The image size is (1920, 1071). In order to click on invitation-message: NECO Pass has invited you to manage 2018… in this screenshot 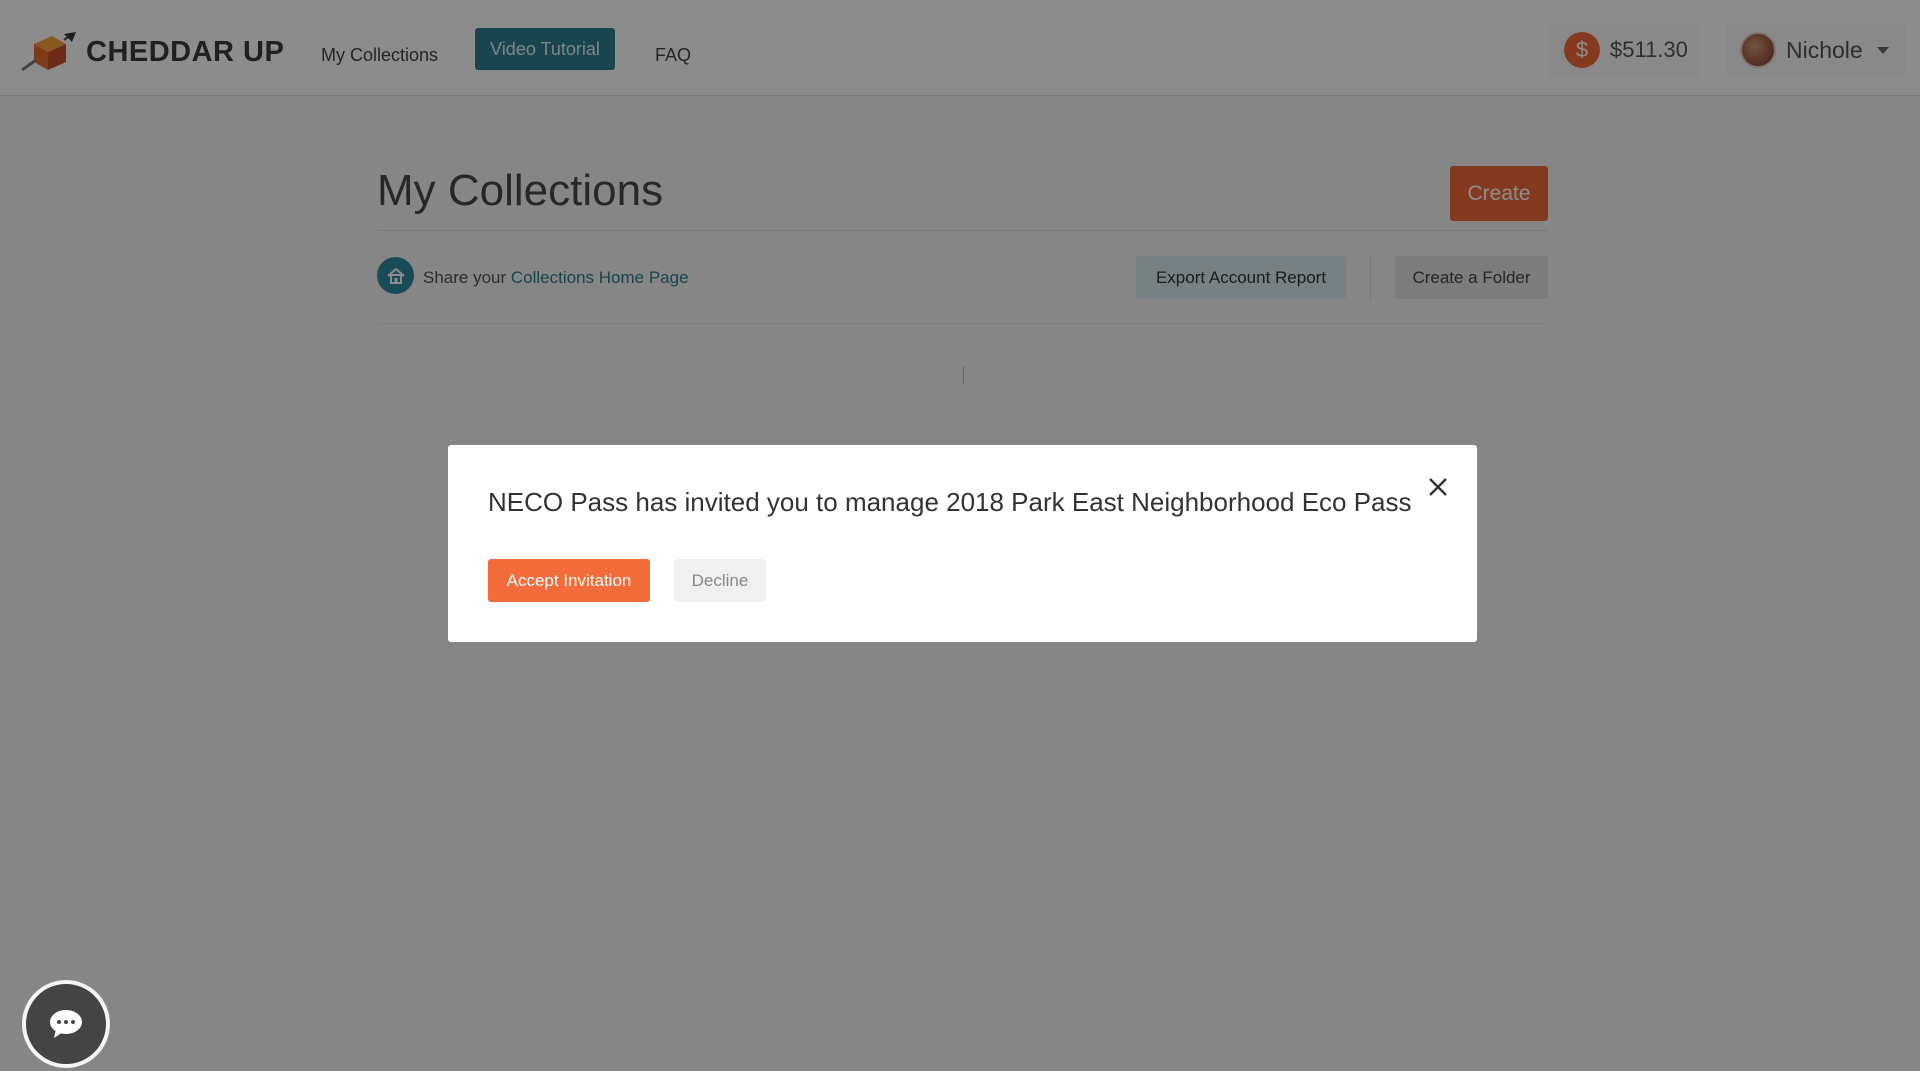, I will do `click(950, 502)`.